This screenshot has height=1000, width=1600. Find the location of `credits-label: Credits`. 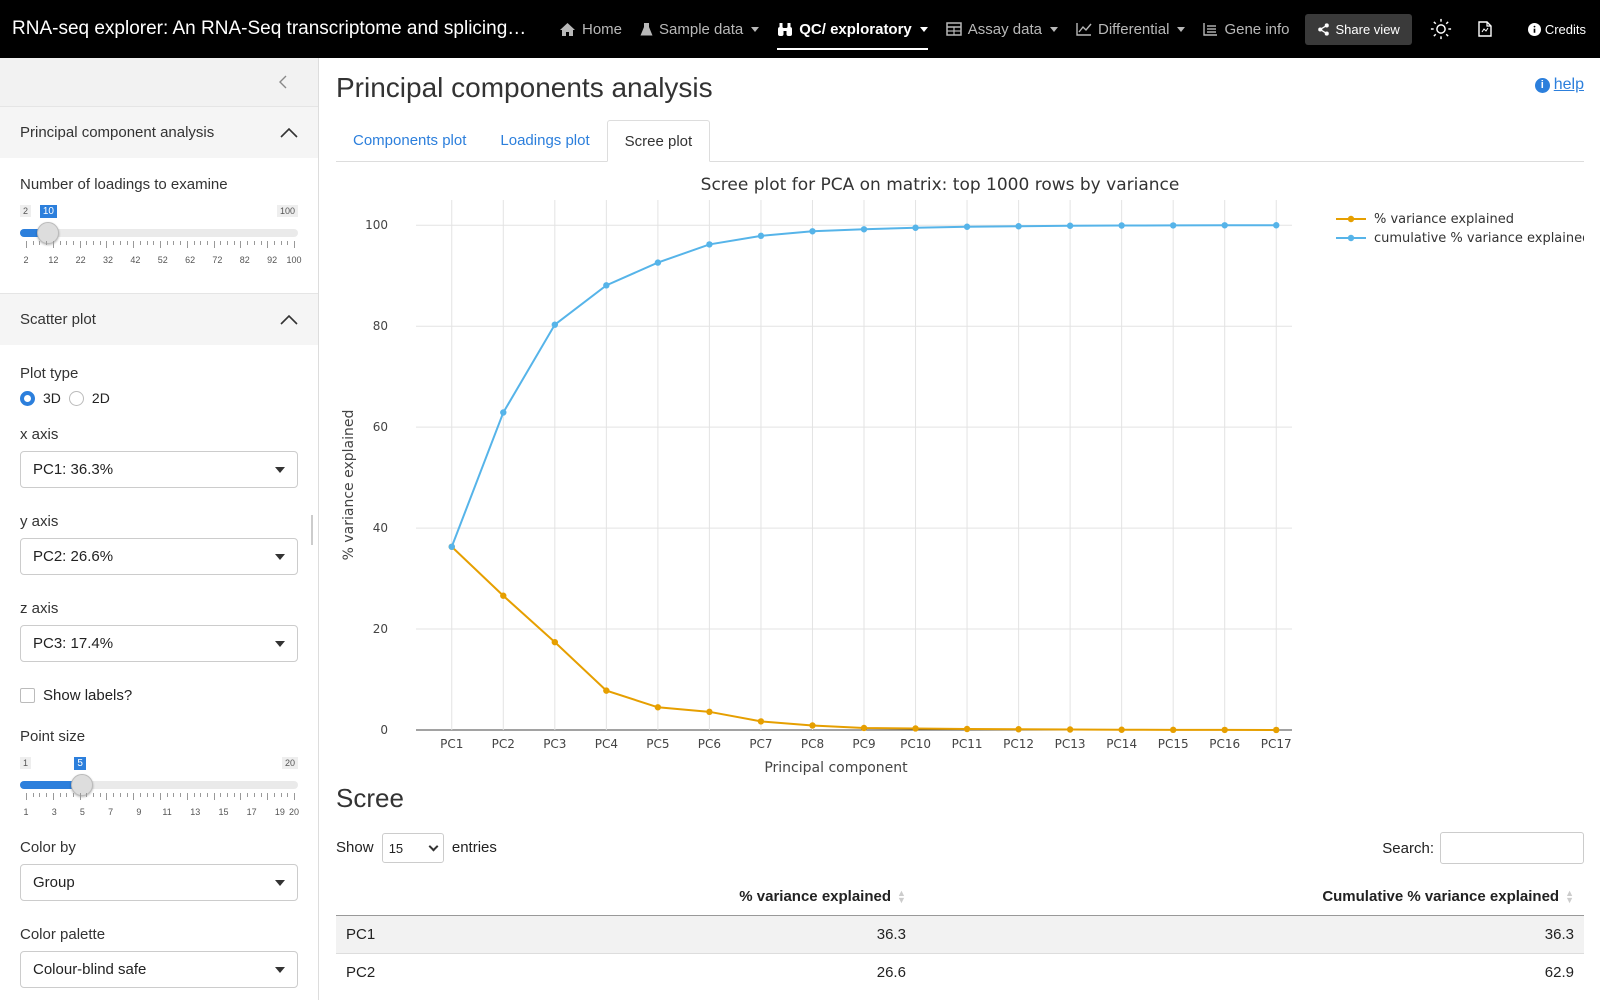

credits-label: Credits is located at coordinates (1565, 29).